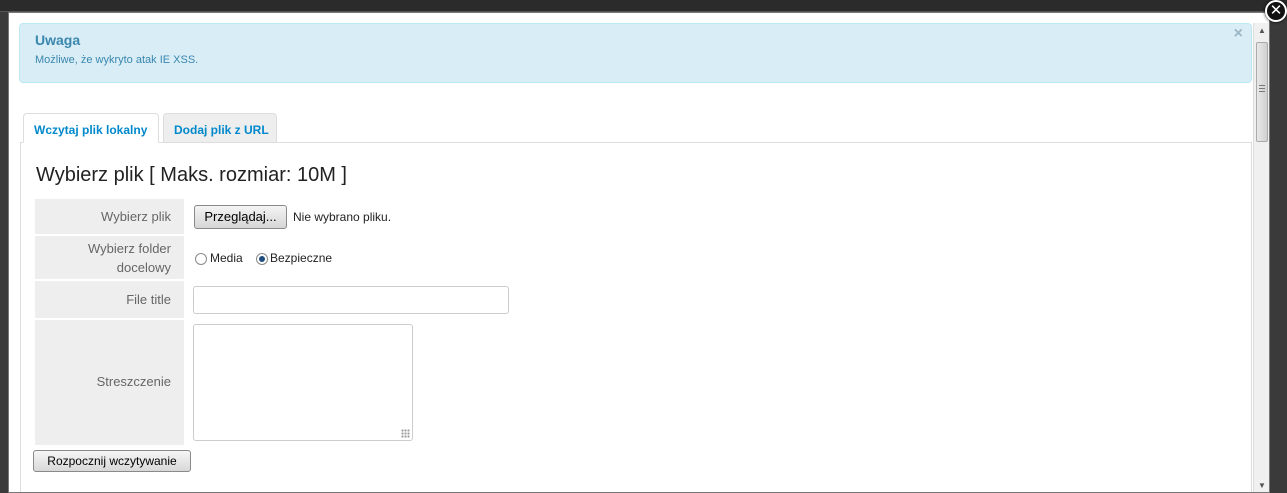 This screenshot has height=493, width=1287. What do you see at coordinates (342, 217) in the screenshot?
I see `file-status: Nie wybrano pliku.` at bounding box center [342, 217].